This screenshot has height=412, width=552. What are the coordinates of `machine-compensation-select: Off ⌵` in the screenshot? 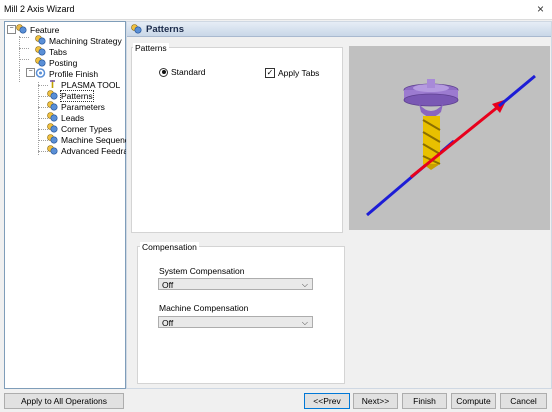 It's located at (235, 322).